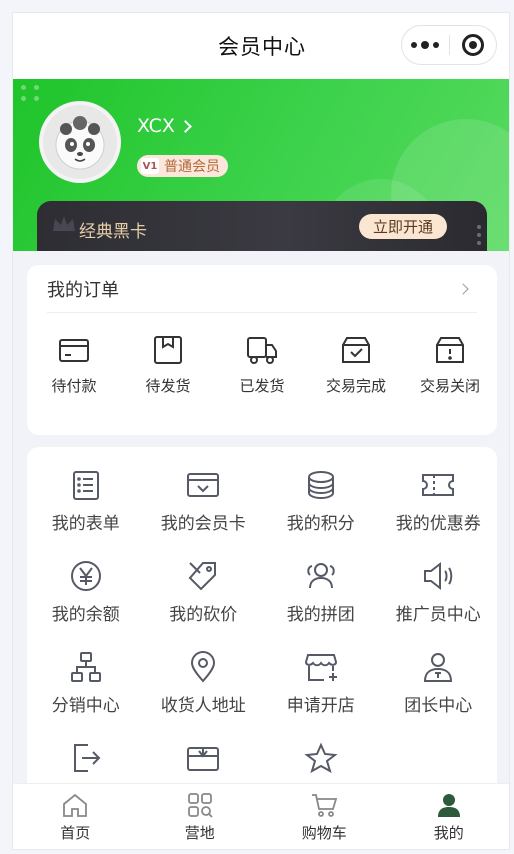 The image size is (514, 854). What do you see at coordinates (168, 350) in the screenshot?
I see `package-icon` at bounding box center [168, 350].